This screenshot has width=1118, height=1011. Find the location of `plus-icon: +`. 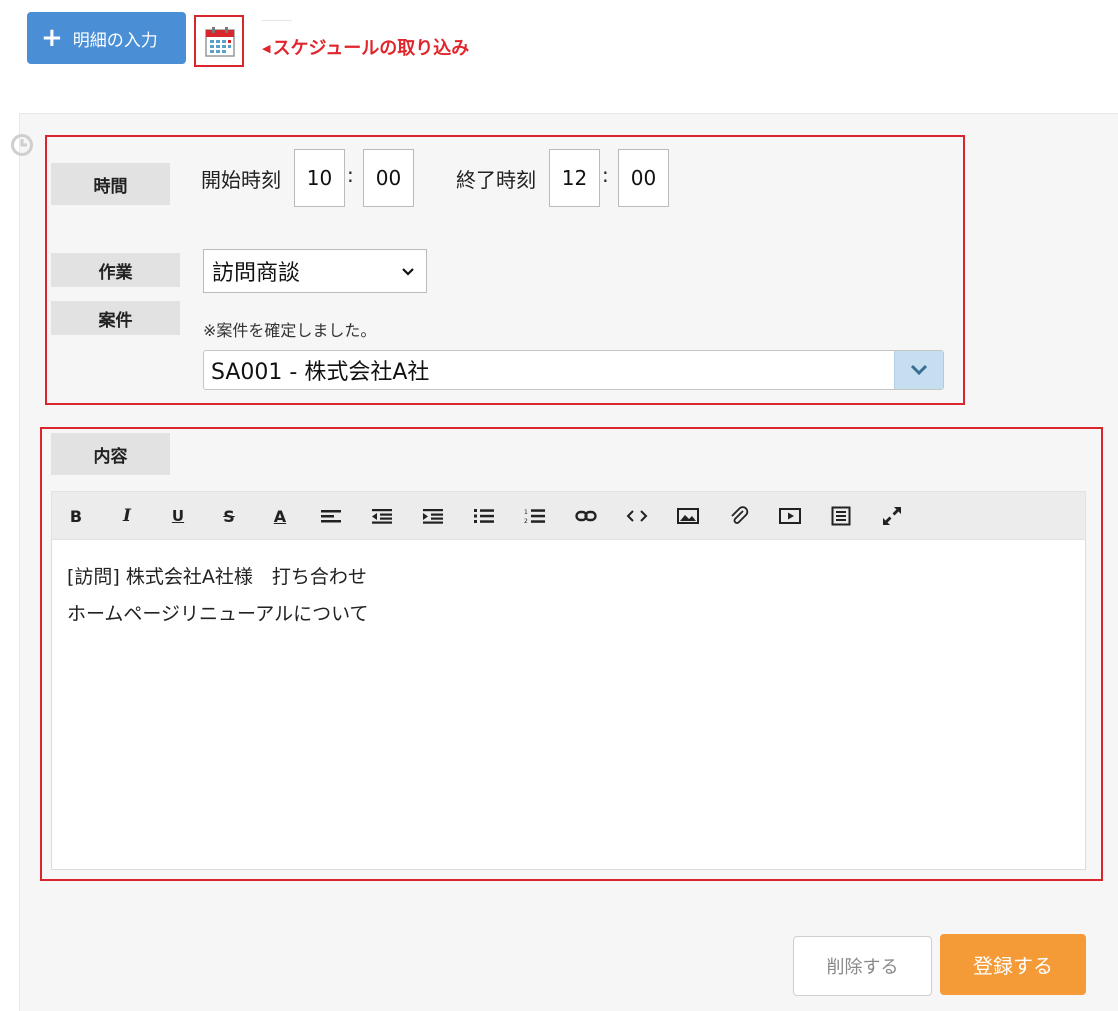

plus-icon: + is located at coordinates (52, 38).